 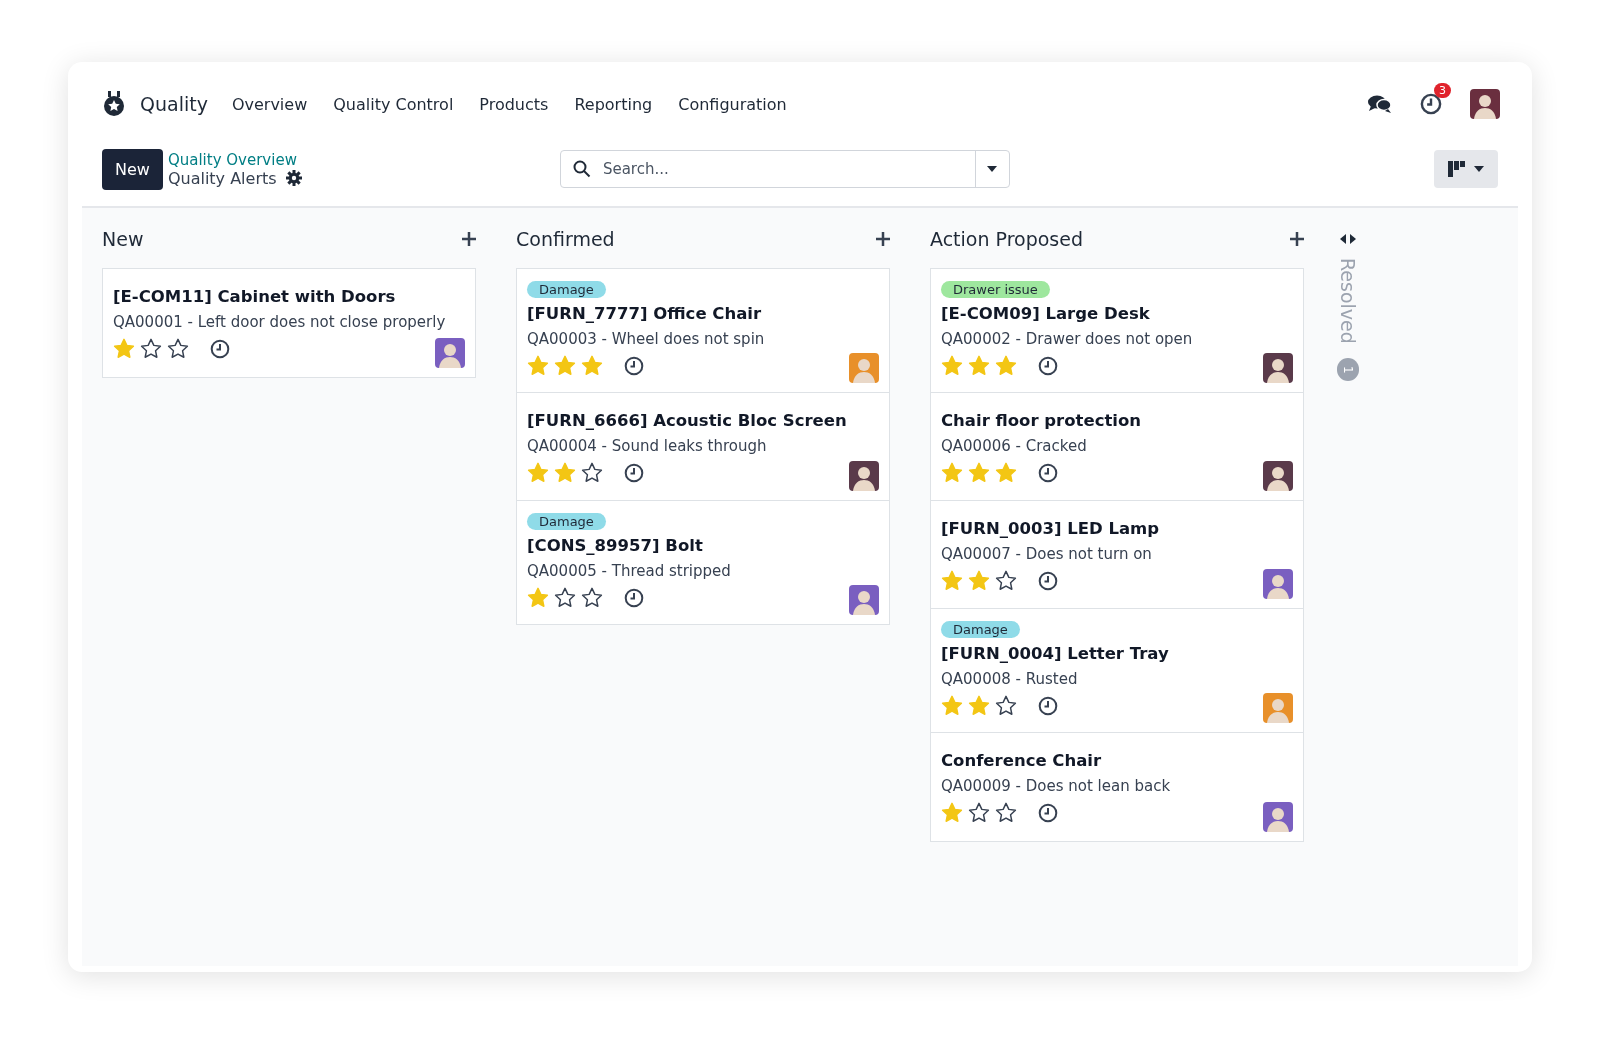 What do you see at coordinates (222, 178) in the screenshot?
I see `page-title: Quality Alerts` at bounding box center [222, 178].